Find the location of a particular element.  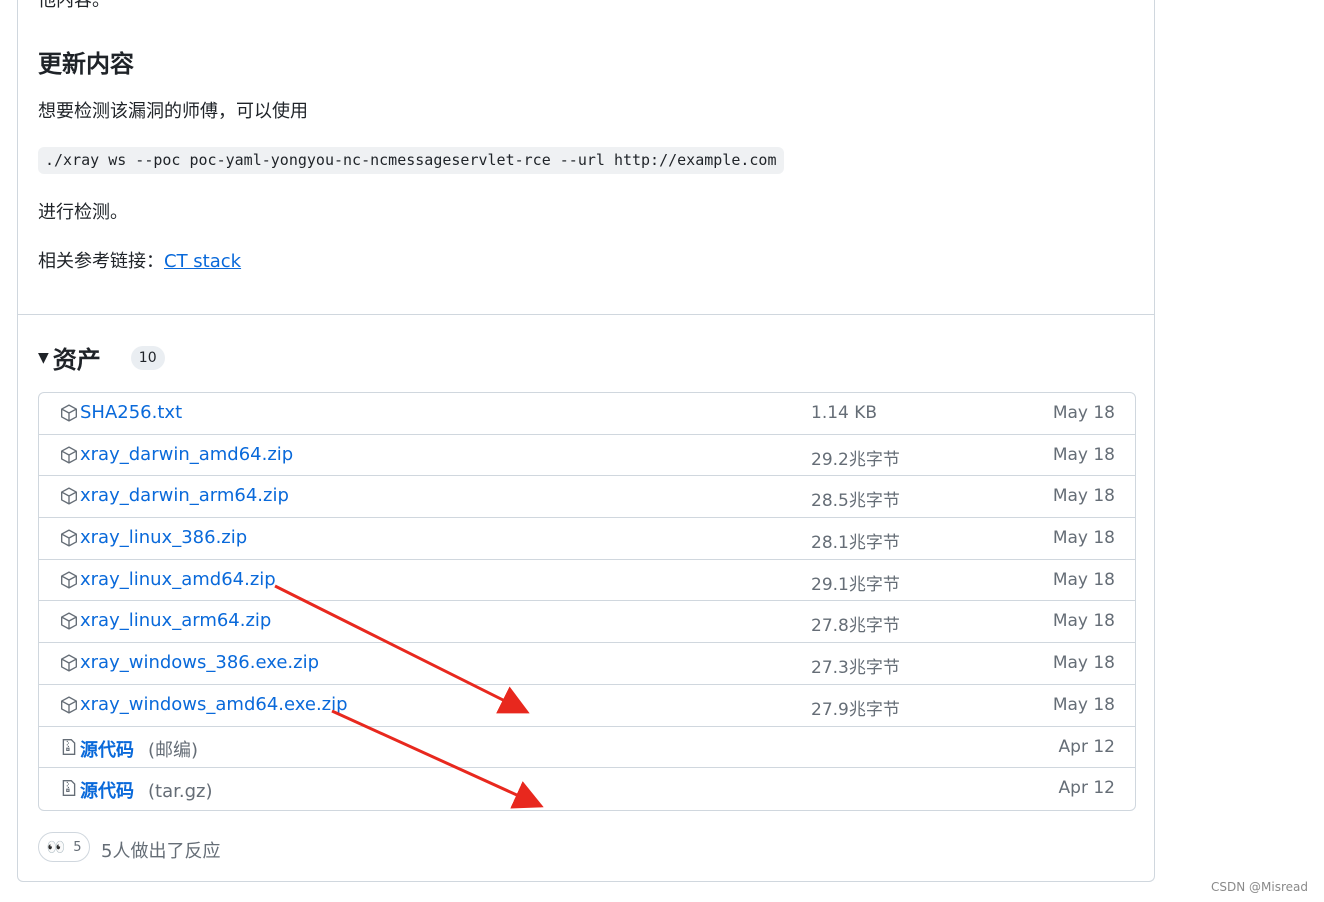

assets-toggle: ▼ 资产 10 is located at coordinates (101, 357).